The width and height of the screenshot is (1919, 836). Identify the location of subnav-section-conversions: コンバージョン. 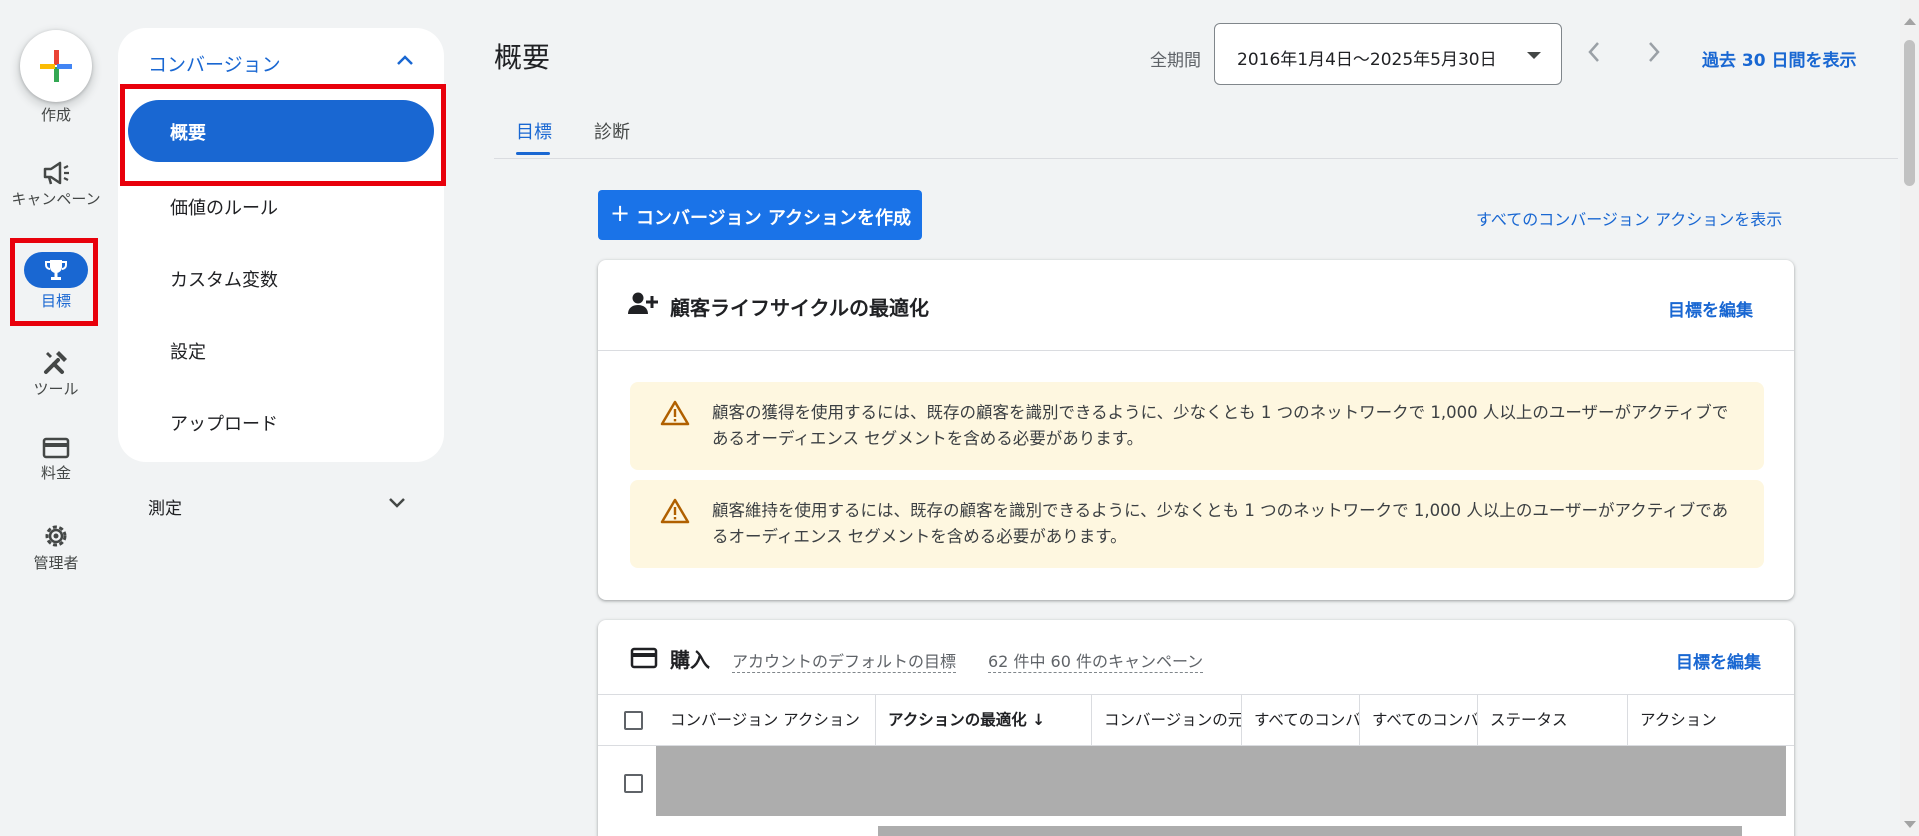
(214, 63).